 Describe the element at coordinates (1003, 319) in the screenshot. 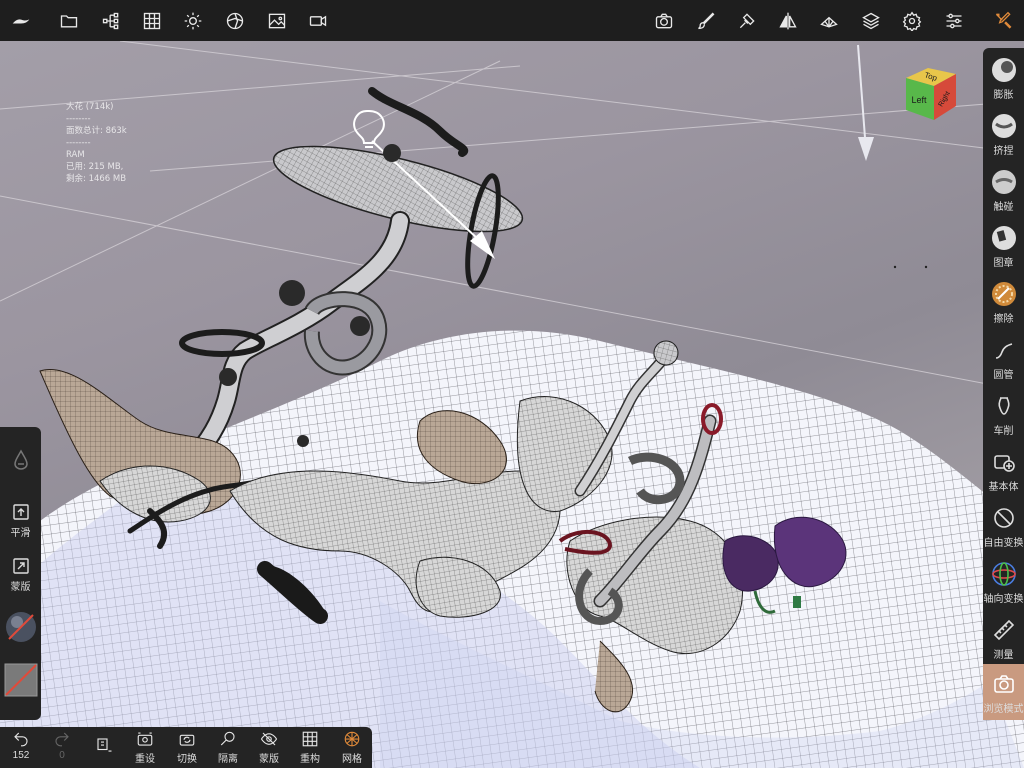

I see `tool-label: 擦除` at that location.